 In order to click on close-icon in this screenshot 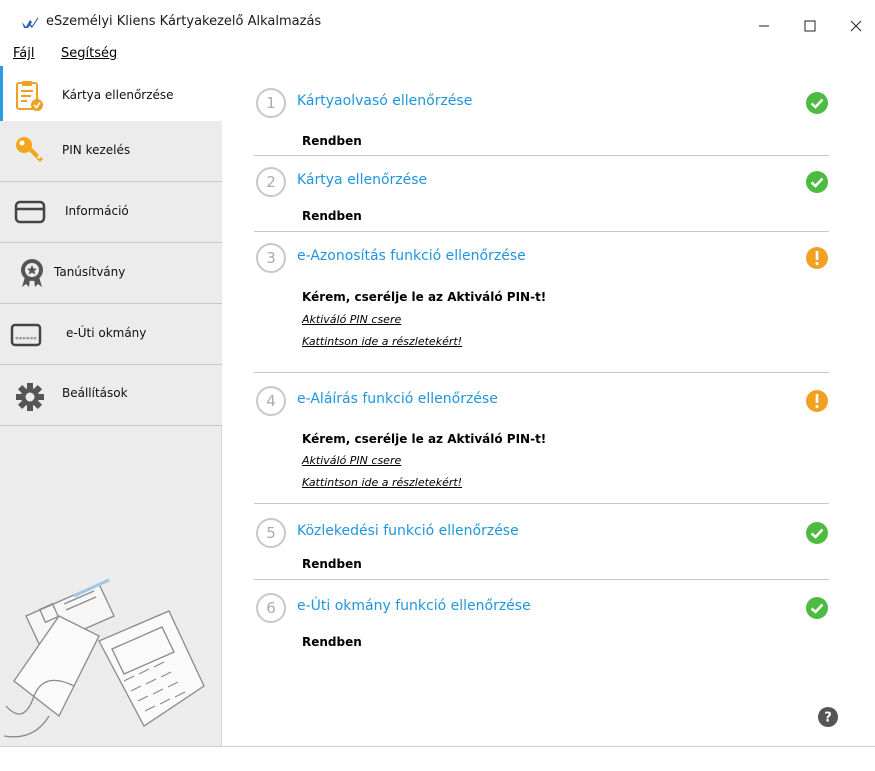, I will do `click(856, 26)`.